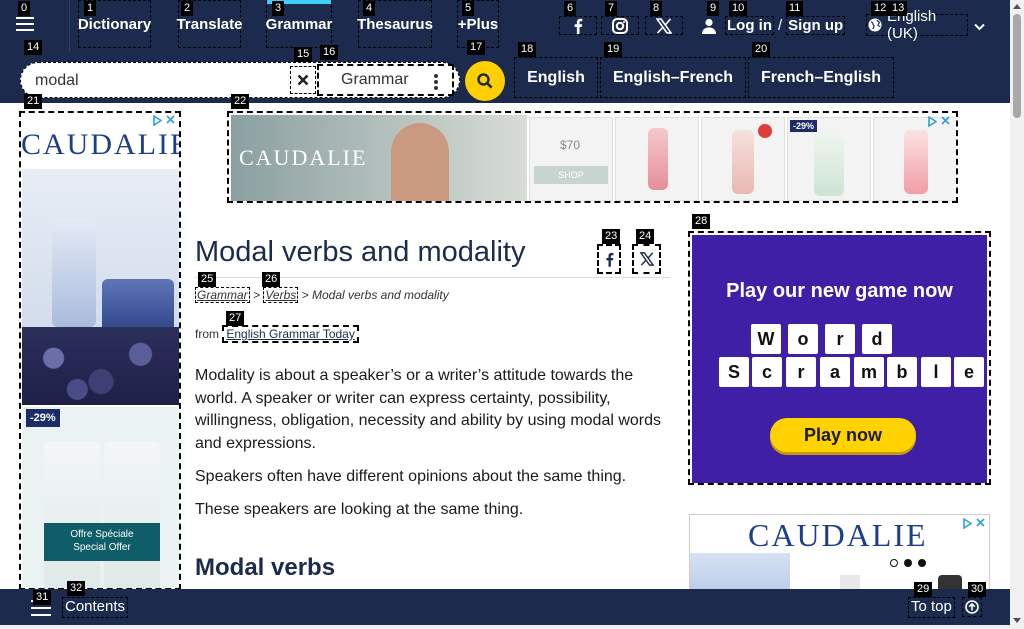 This screenshot has width=1024, height=629. I want to click on letter-tile: S, so click(734, 372).